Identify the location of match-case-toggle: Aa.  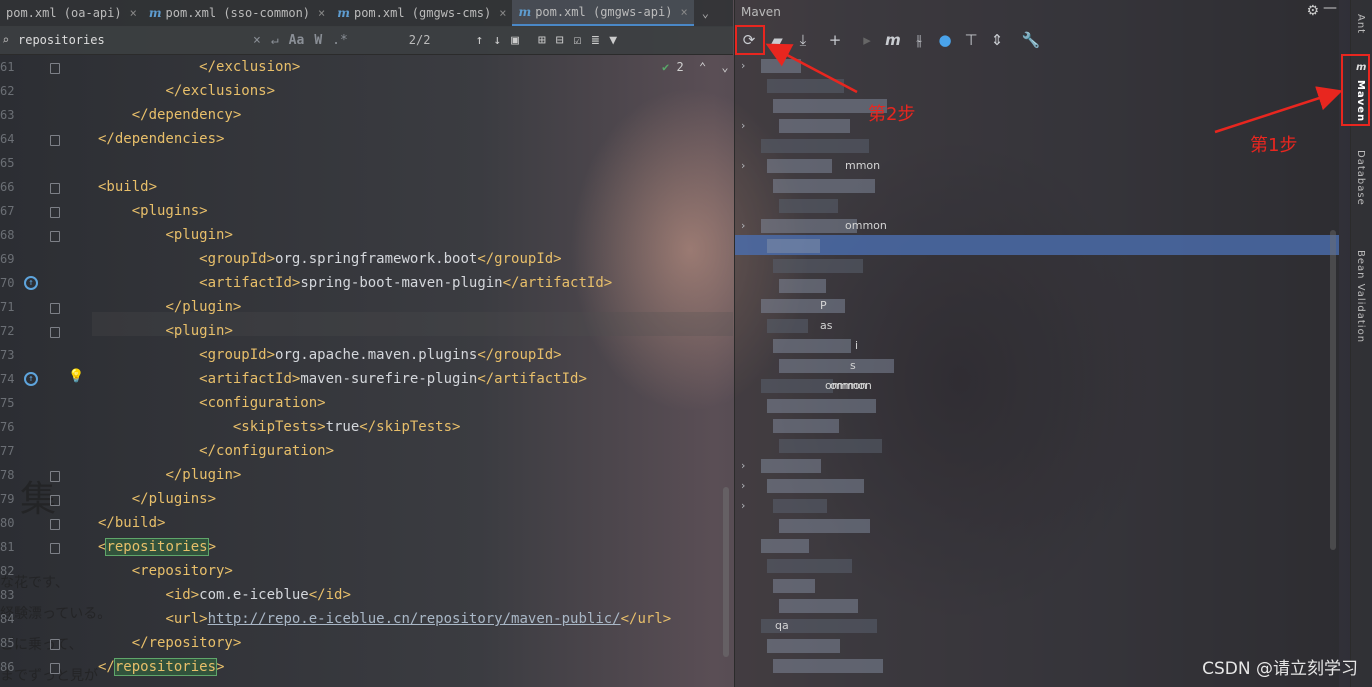
(297, 40).